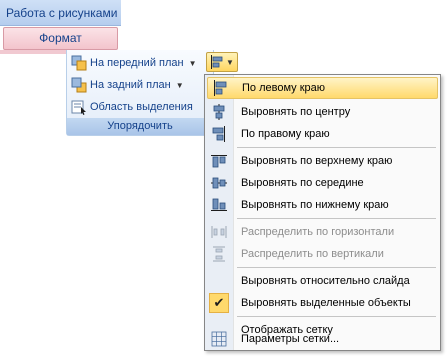 Image resolution: width=447 pixels, height=356 pixels. Describe the element at coordinates (219, 303) in the screenshot. I see `checkmark-icon: ✔` at that location.